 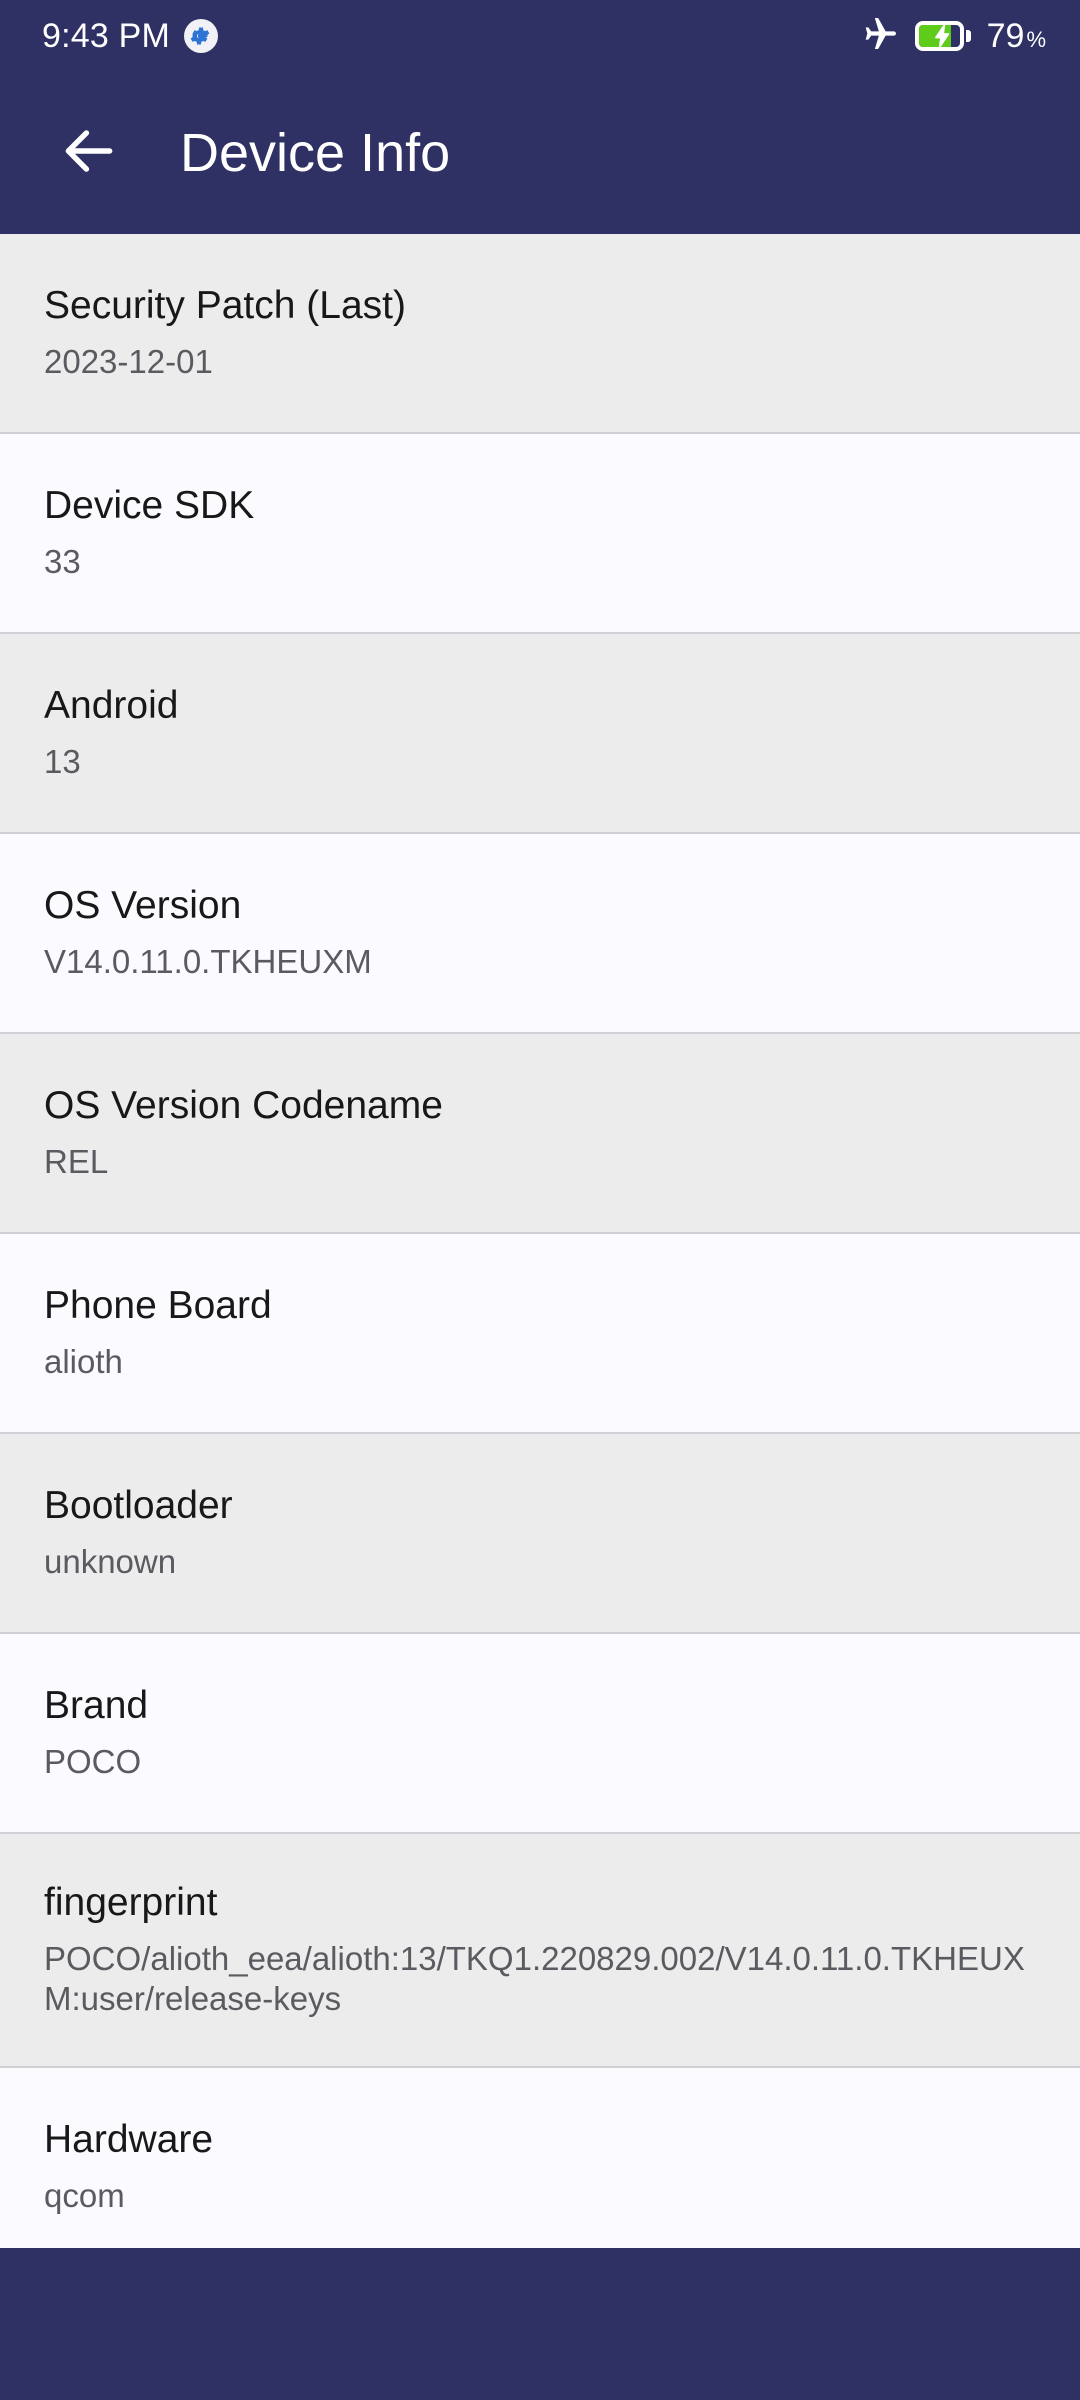 What do you see at coordinates (540, 36) in the screenshot?
I see `status-bar: 9:43 PM 79 %` at bounding box center [540, 36].